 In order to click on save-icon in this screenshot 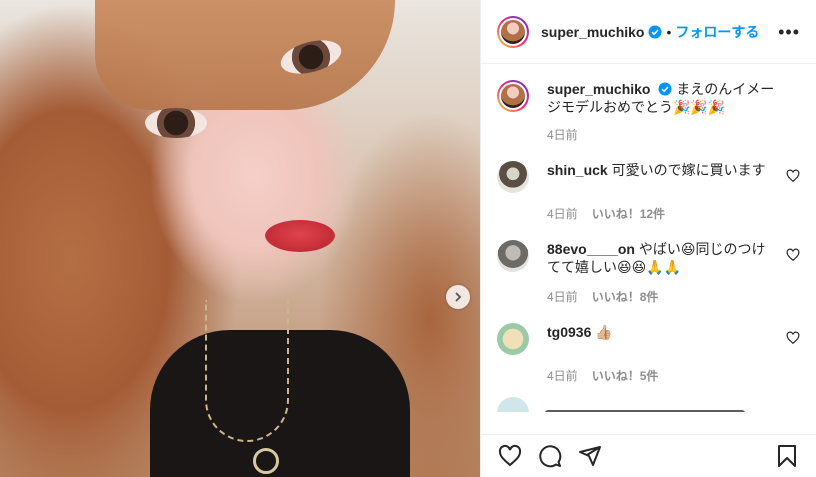, I will do `click(787, 456)`.